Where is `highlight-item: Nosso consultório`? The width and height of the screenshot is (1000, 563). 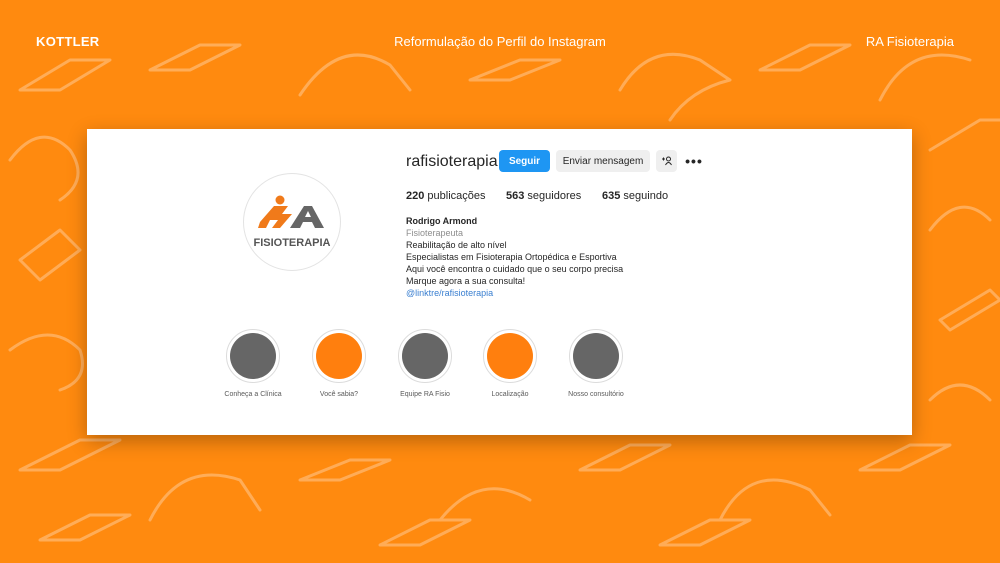
highlight-item: Nosso consultório is located at coordinates (596, 363).